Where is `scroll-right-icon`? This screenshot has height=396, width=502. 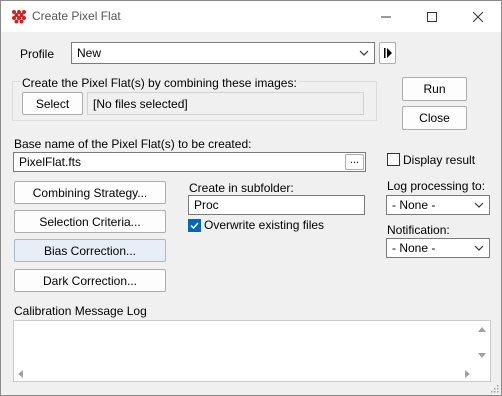
scroll-right-icon is located at coordinates (467, 374).